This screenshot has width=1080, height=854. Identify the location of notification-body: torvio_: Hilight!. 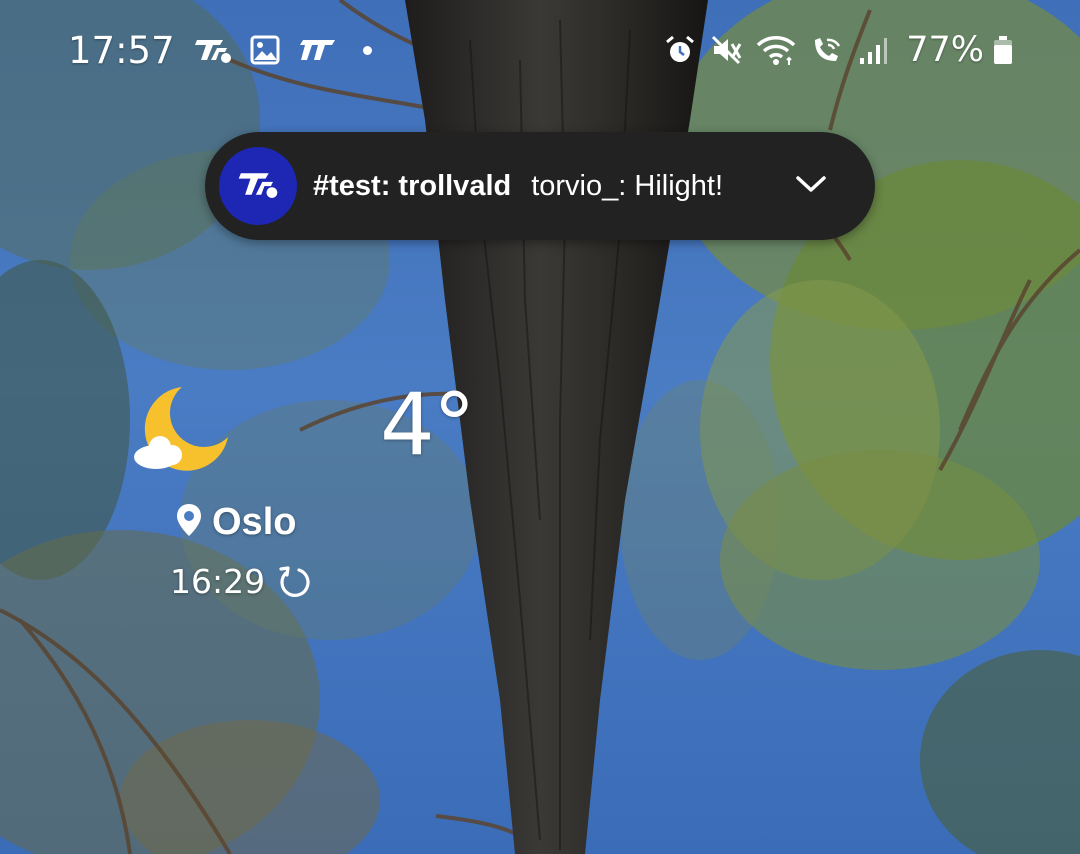
(627, 185).